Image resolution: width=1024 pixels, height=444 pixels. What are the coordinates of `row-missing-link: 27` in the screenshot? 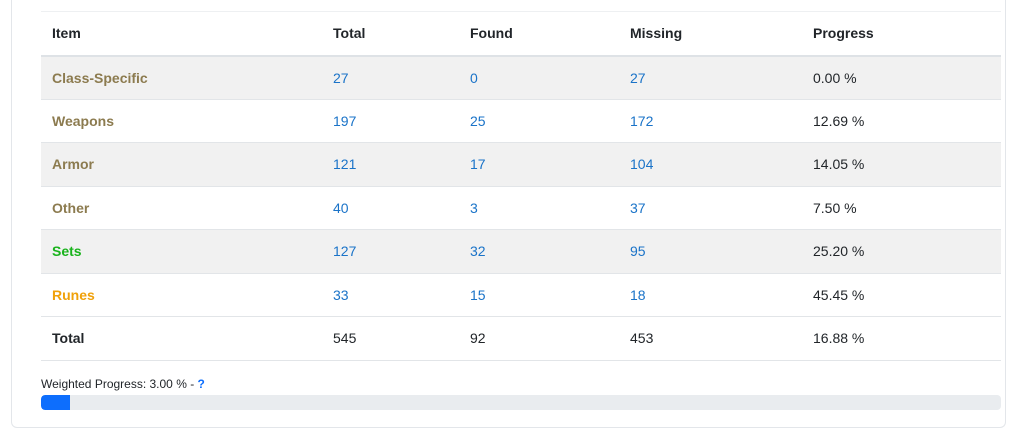 It's located at (638, 78).